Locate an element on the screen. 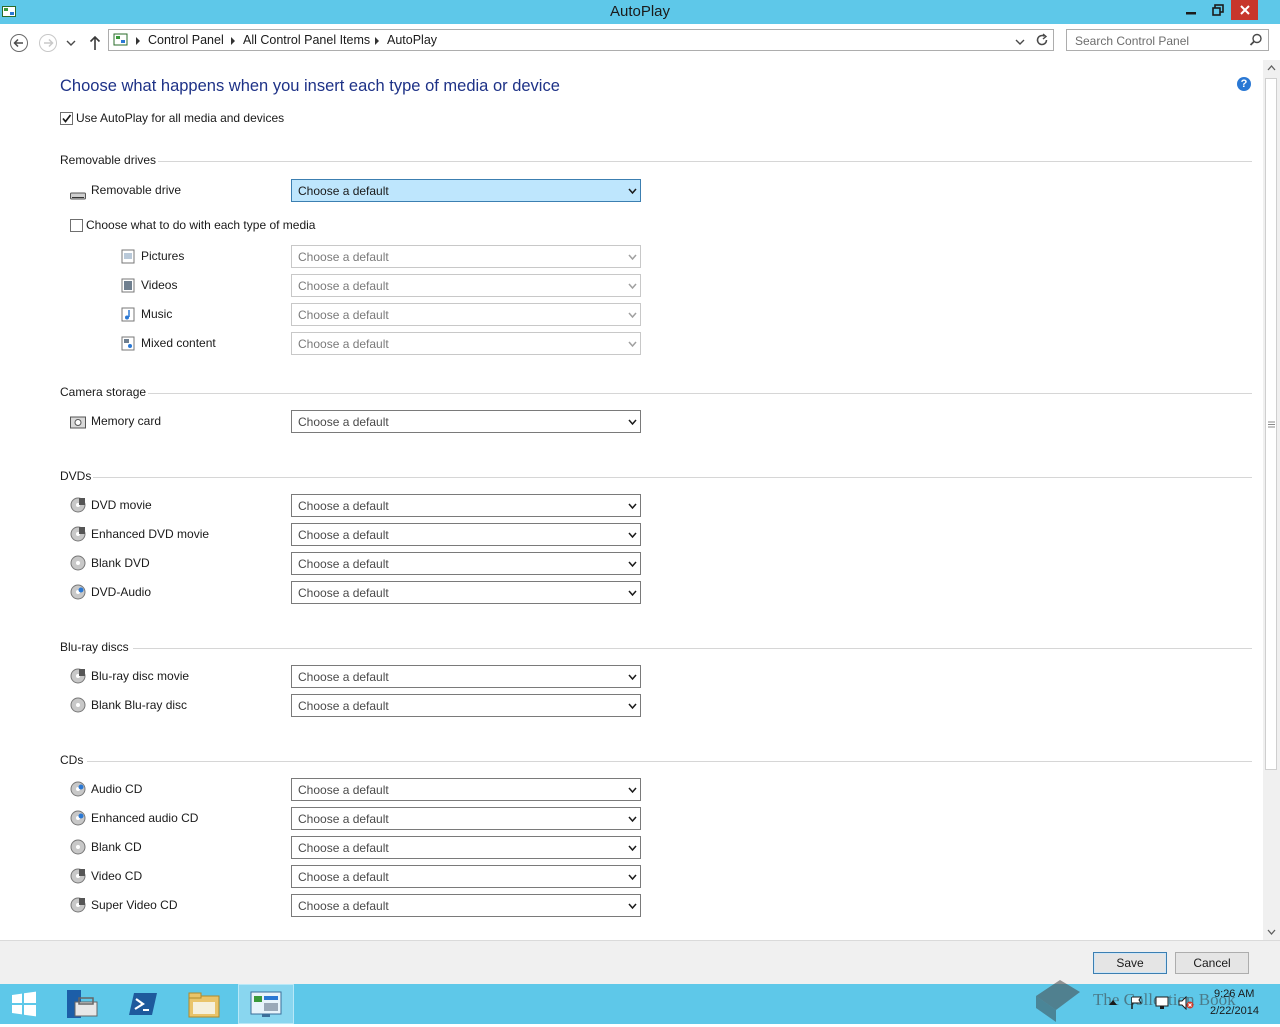 This screenshot has width=1280, height=1027. music-select: Choose a default is located at coordinates (466, 314).